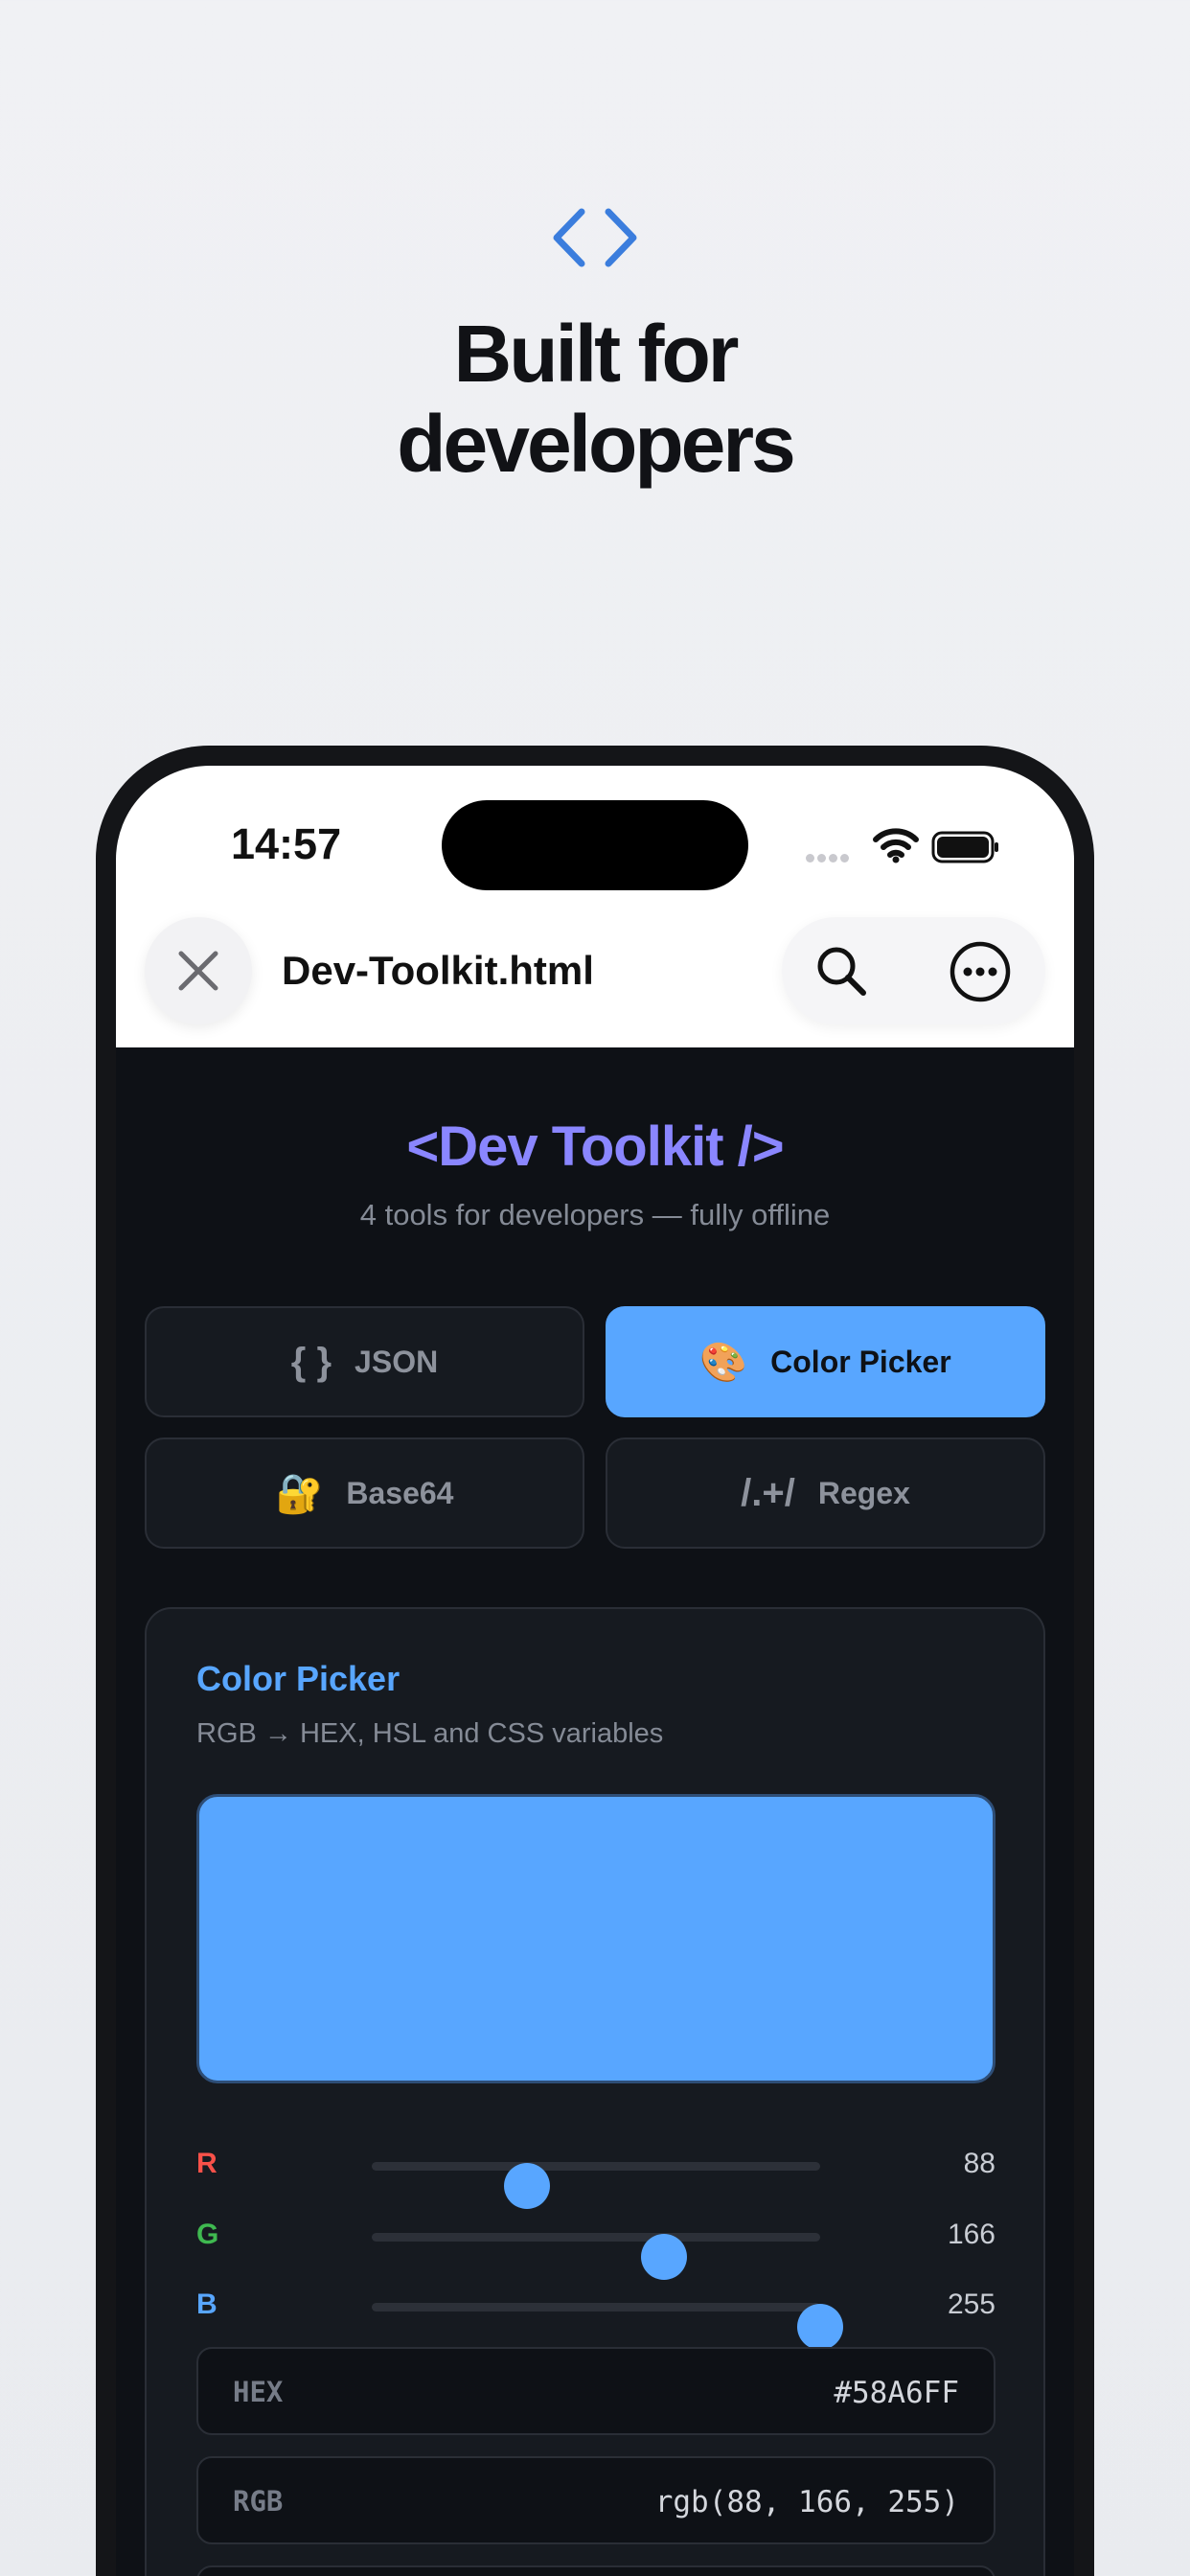  I want to click on rgb-value: rgb(88, 166, 255), so click(807, 2502).